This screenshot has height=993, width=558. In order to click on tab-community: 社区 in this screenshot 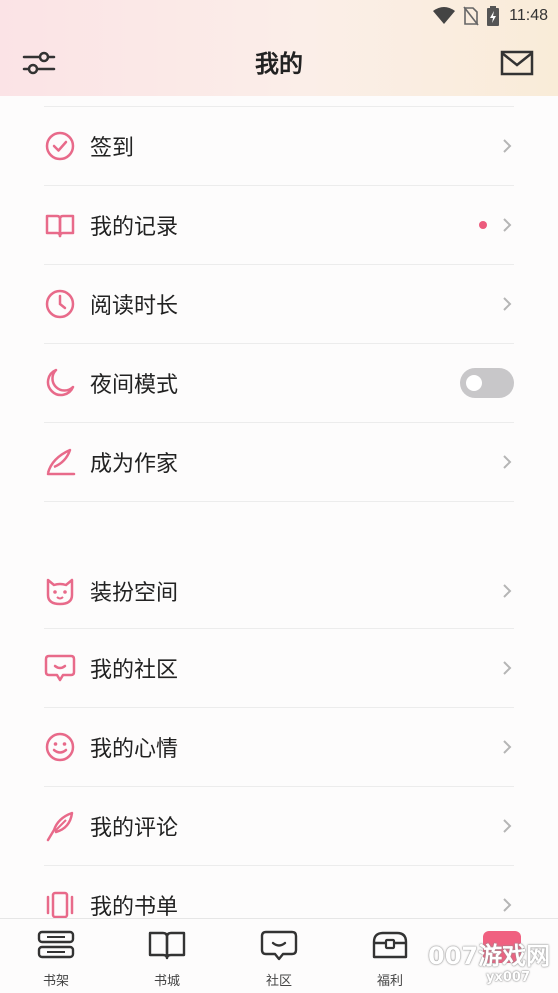, I will do `click(279, 958)`.